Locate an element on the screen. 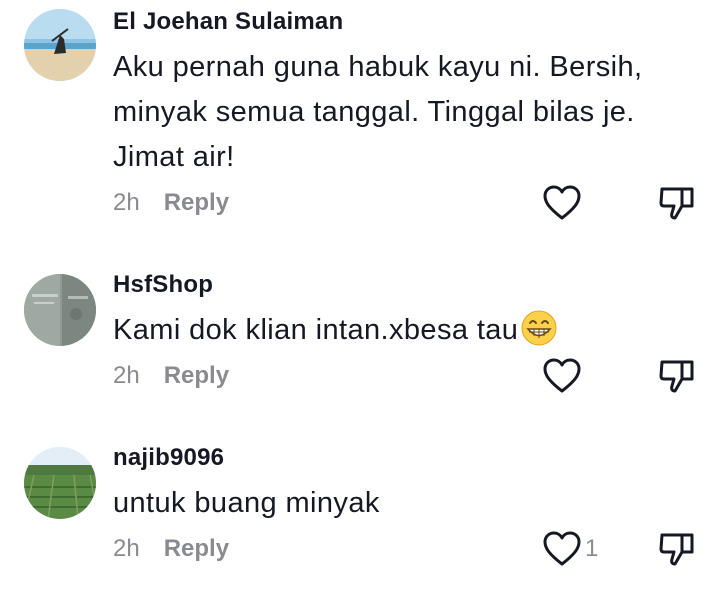 Image resolution: width=720 pixels, height=592 pixels. grinning-face-emoji is located at coordinates (539, 328).